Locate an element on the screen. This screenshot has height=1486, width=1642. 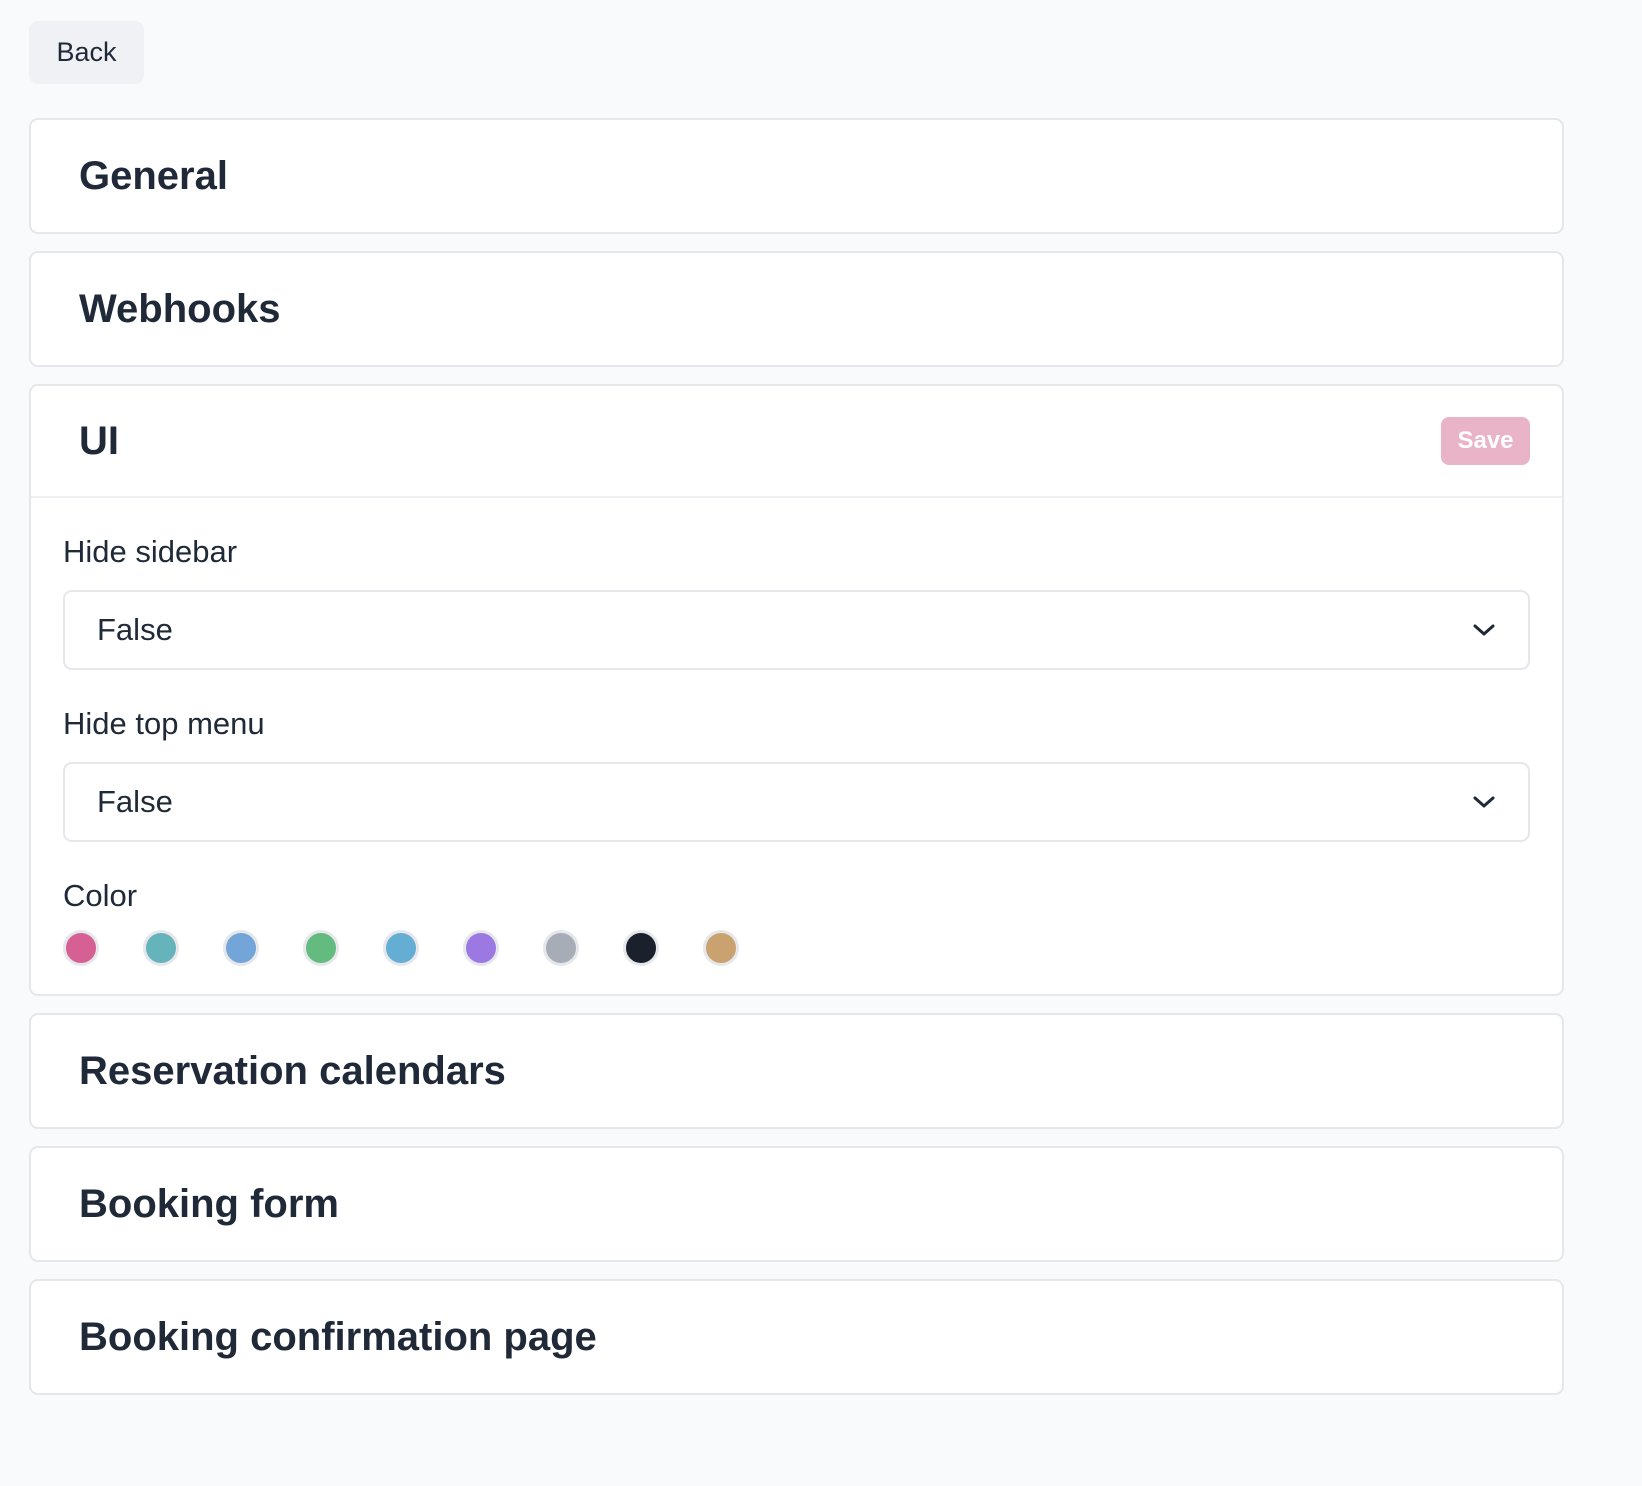
section-title: Booking form is located at coordinates (209, 1203).